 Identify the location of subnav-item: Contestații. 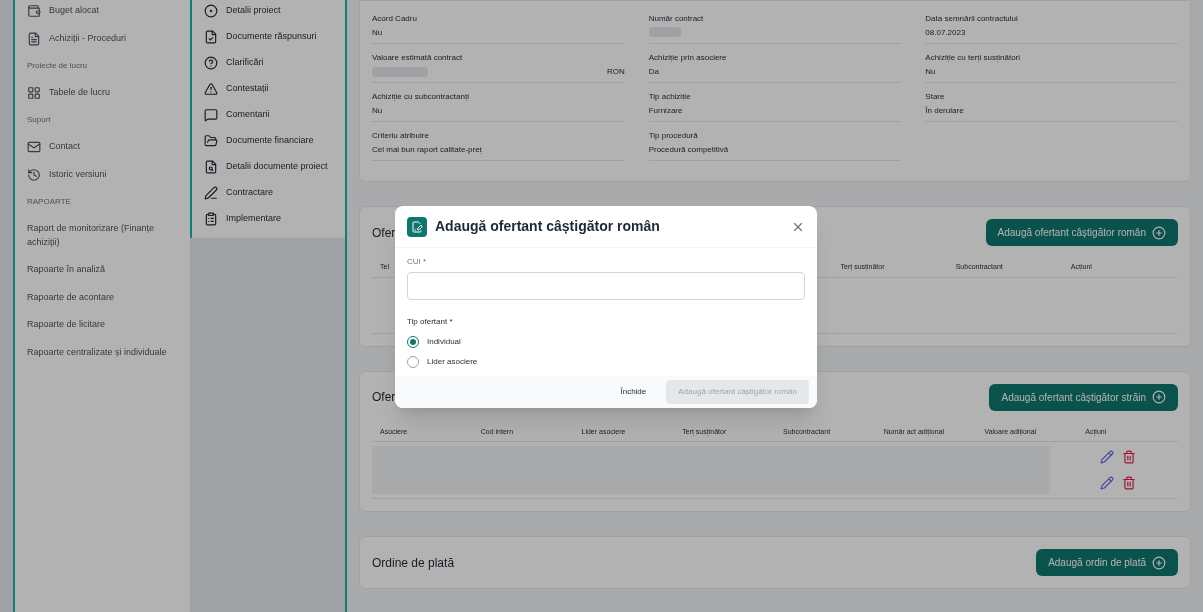
(268, 89).